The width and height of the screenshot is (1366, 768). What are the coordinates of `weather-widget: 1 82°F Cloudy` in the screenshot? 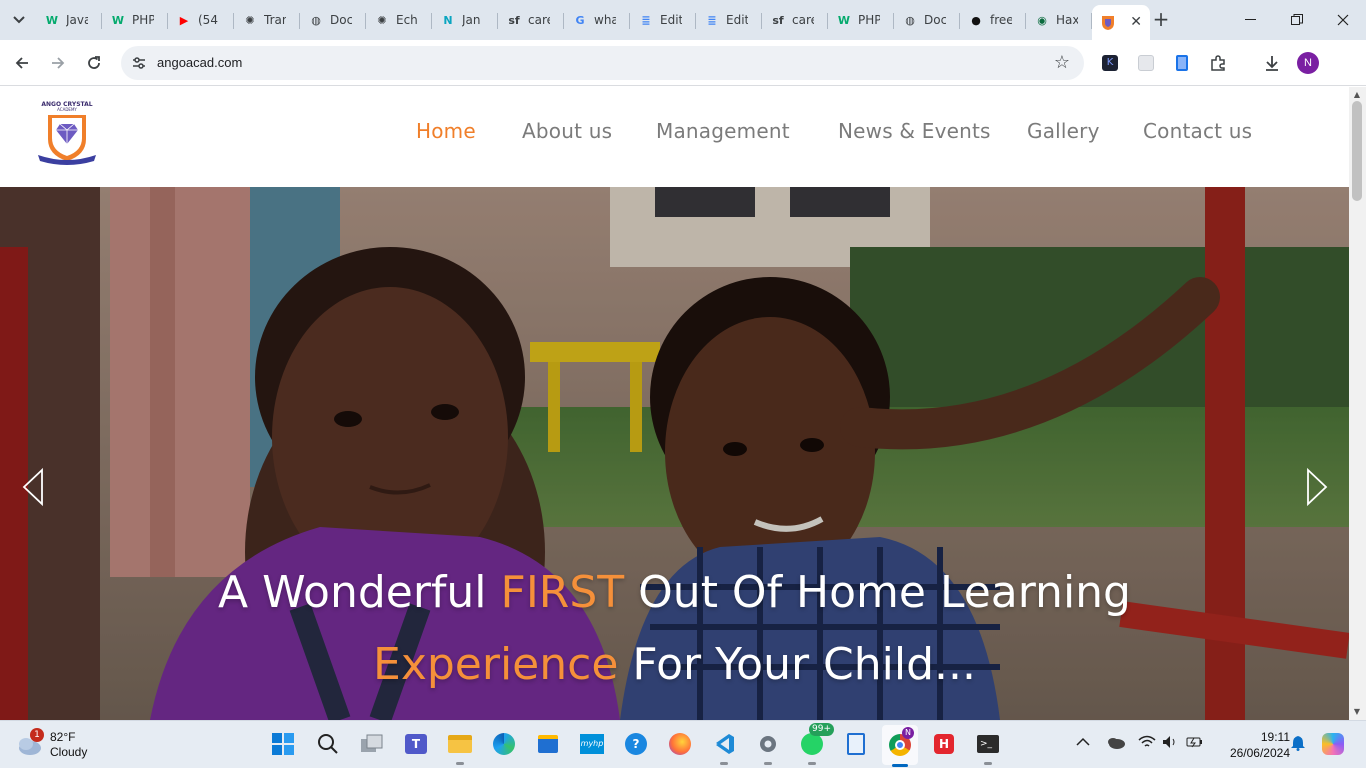 It's located at (51, 745).